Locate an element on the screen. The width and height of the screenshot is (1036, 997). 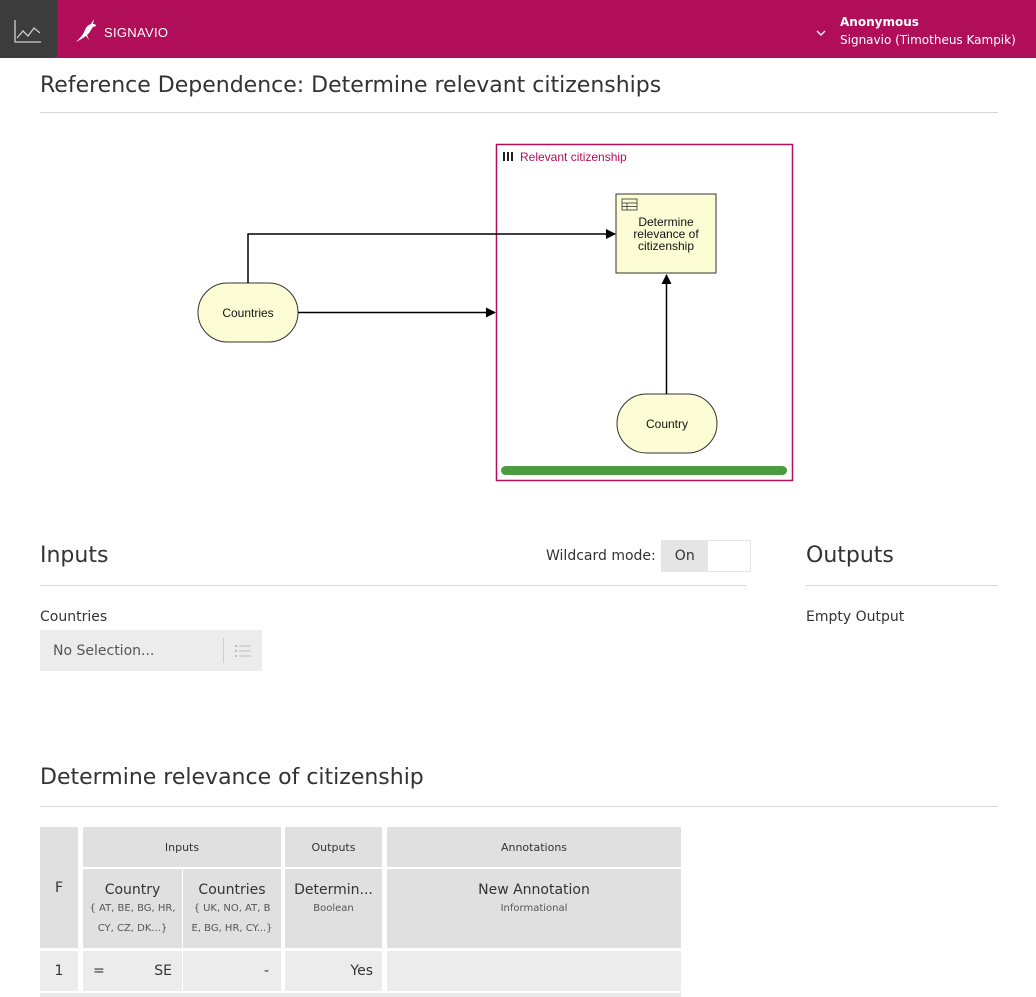
outputs-group-header: Outputs is located at coordinates (333, 847).